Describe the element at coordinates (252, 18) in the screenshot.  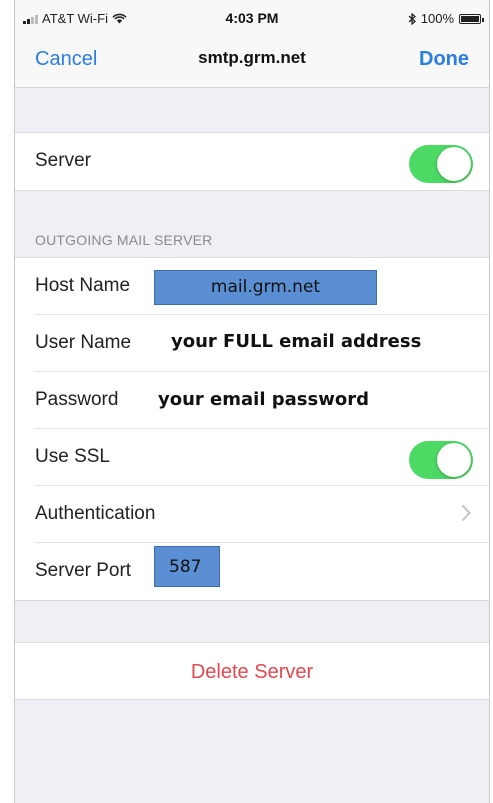
I see `status-bar: AT&T Wi-Fi 4:03 PM 100%` at that location.